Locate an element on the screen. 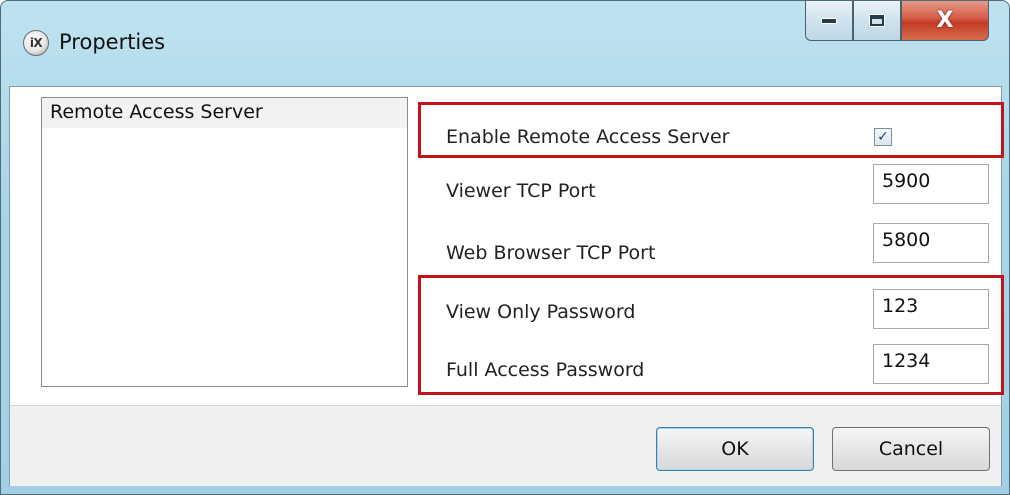 This screenshot has height=495, width=1010. web-browser-tcp-port-label: Web Browser TCP Port is located at coordinates (551, 253).